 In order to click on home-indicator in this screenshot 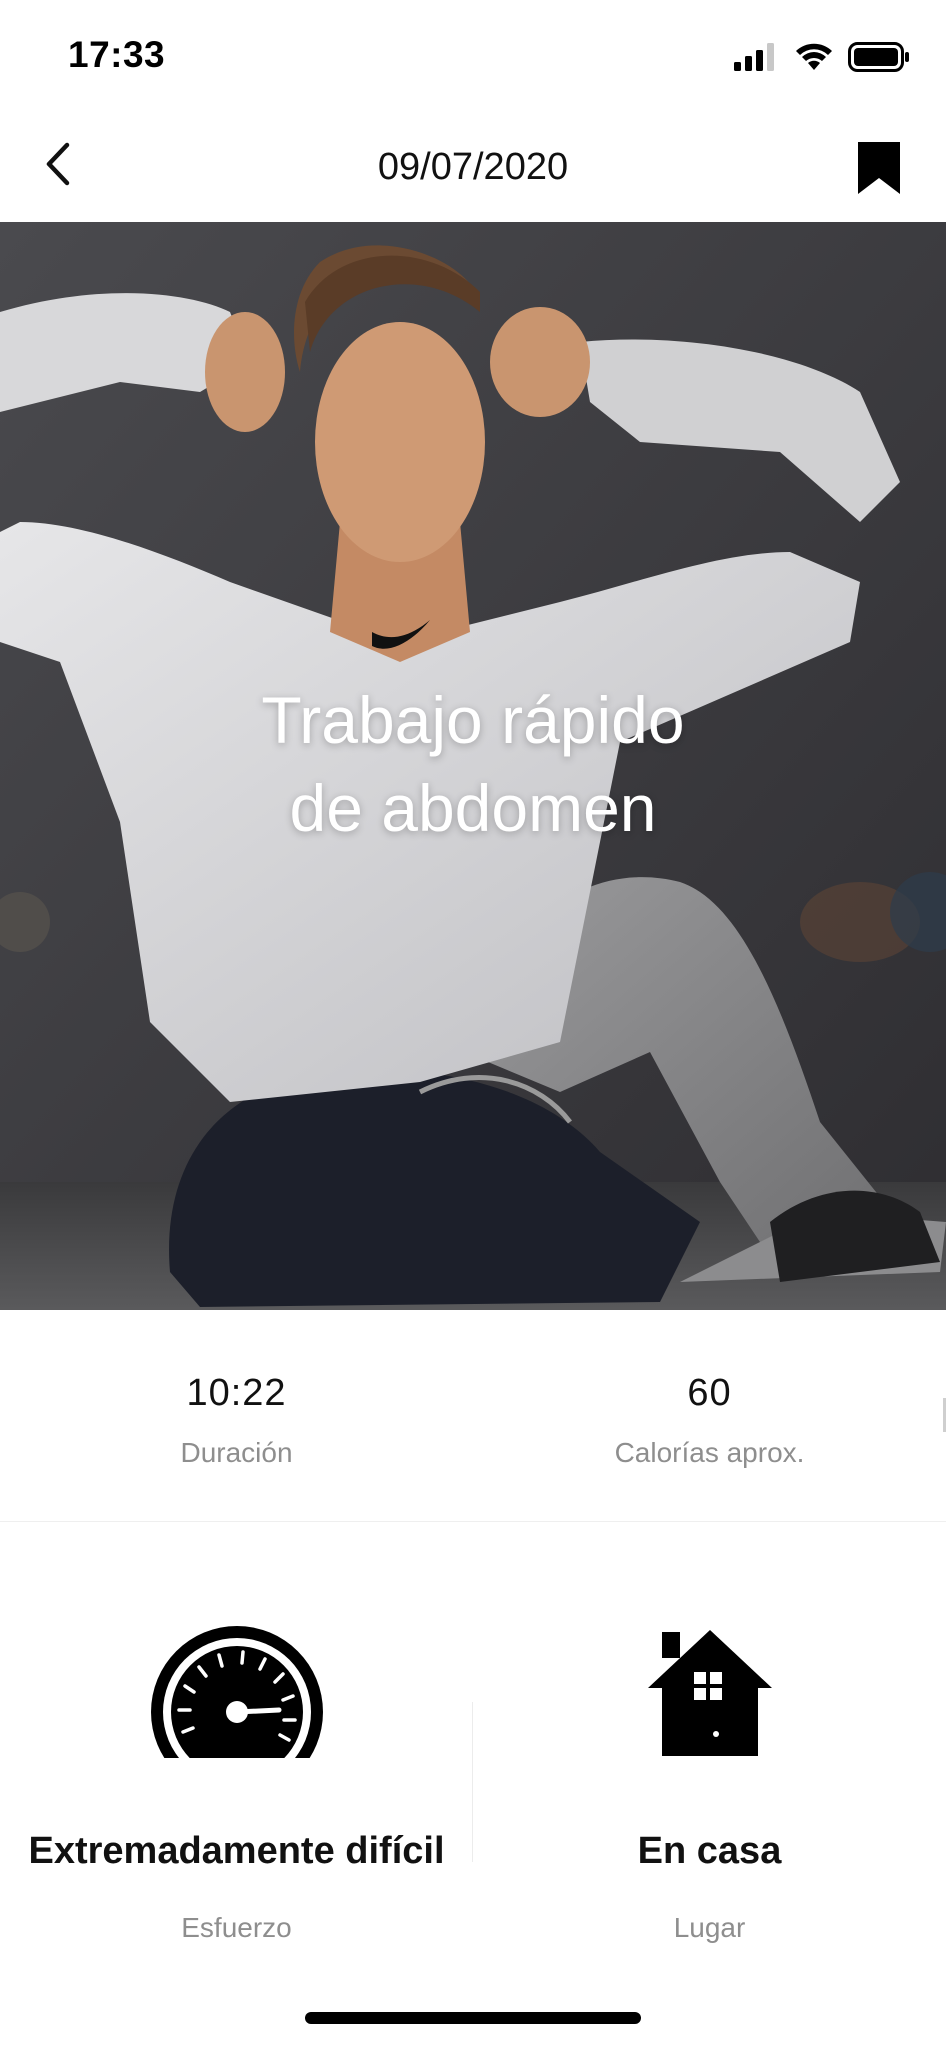, I will do `click(473, 2018)`.